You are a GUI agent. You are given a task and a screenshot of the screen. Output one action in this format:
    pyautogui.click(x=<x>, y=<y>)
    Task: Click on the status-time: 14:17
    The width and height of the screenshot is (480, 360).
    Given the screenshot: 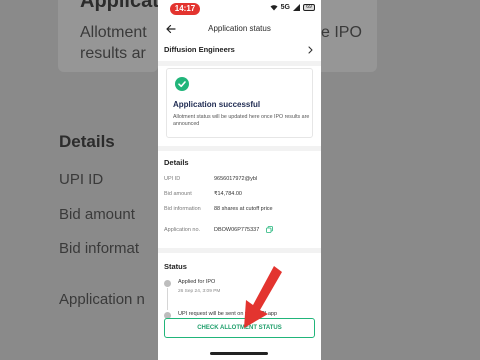 What is the action you would take?
    pyautogui.click(x=185, y=9)
    